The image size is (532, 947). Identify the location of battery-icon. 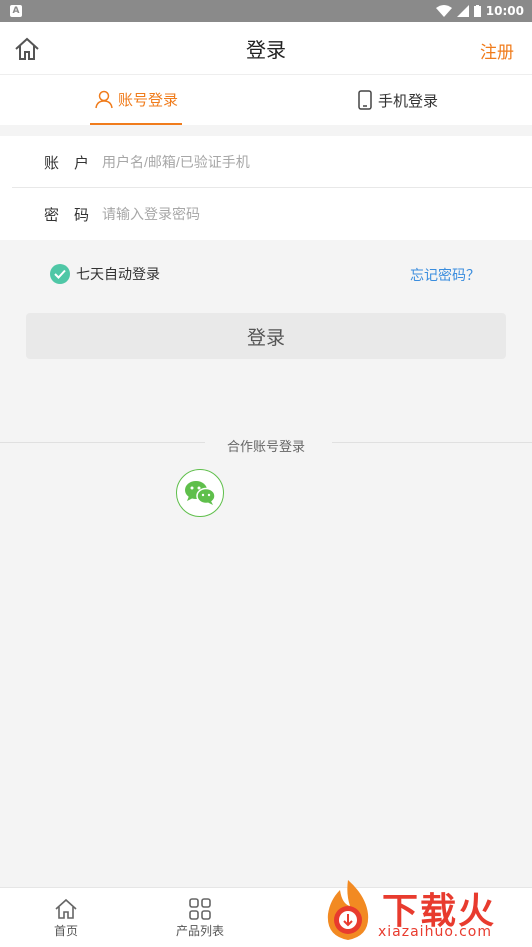
(477, 11).